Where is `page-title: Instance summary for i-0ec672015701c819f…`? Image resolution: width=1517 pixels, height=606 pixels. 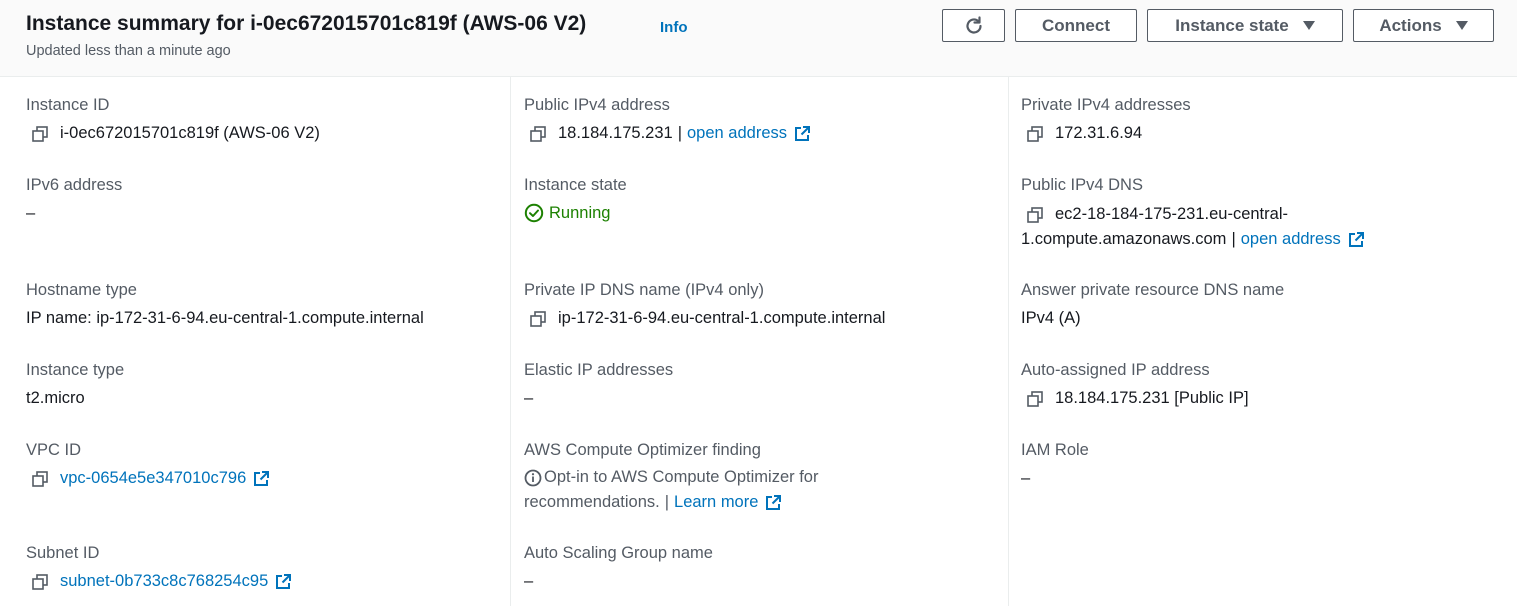 page-title: Instance summary for i-0ec672015701c819f… is located at coordinates (306, 23).